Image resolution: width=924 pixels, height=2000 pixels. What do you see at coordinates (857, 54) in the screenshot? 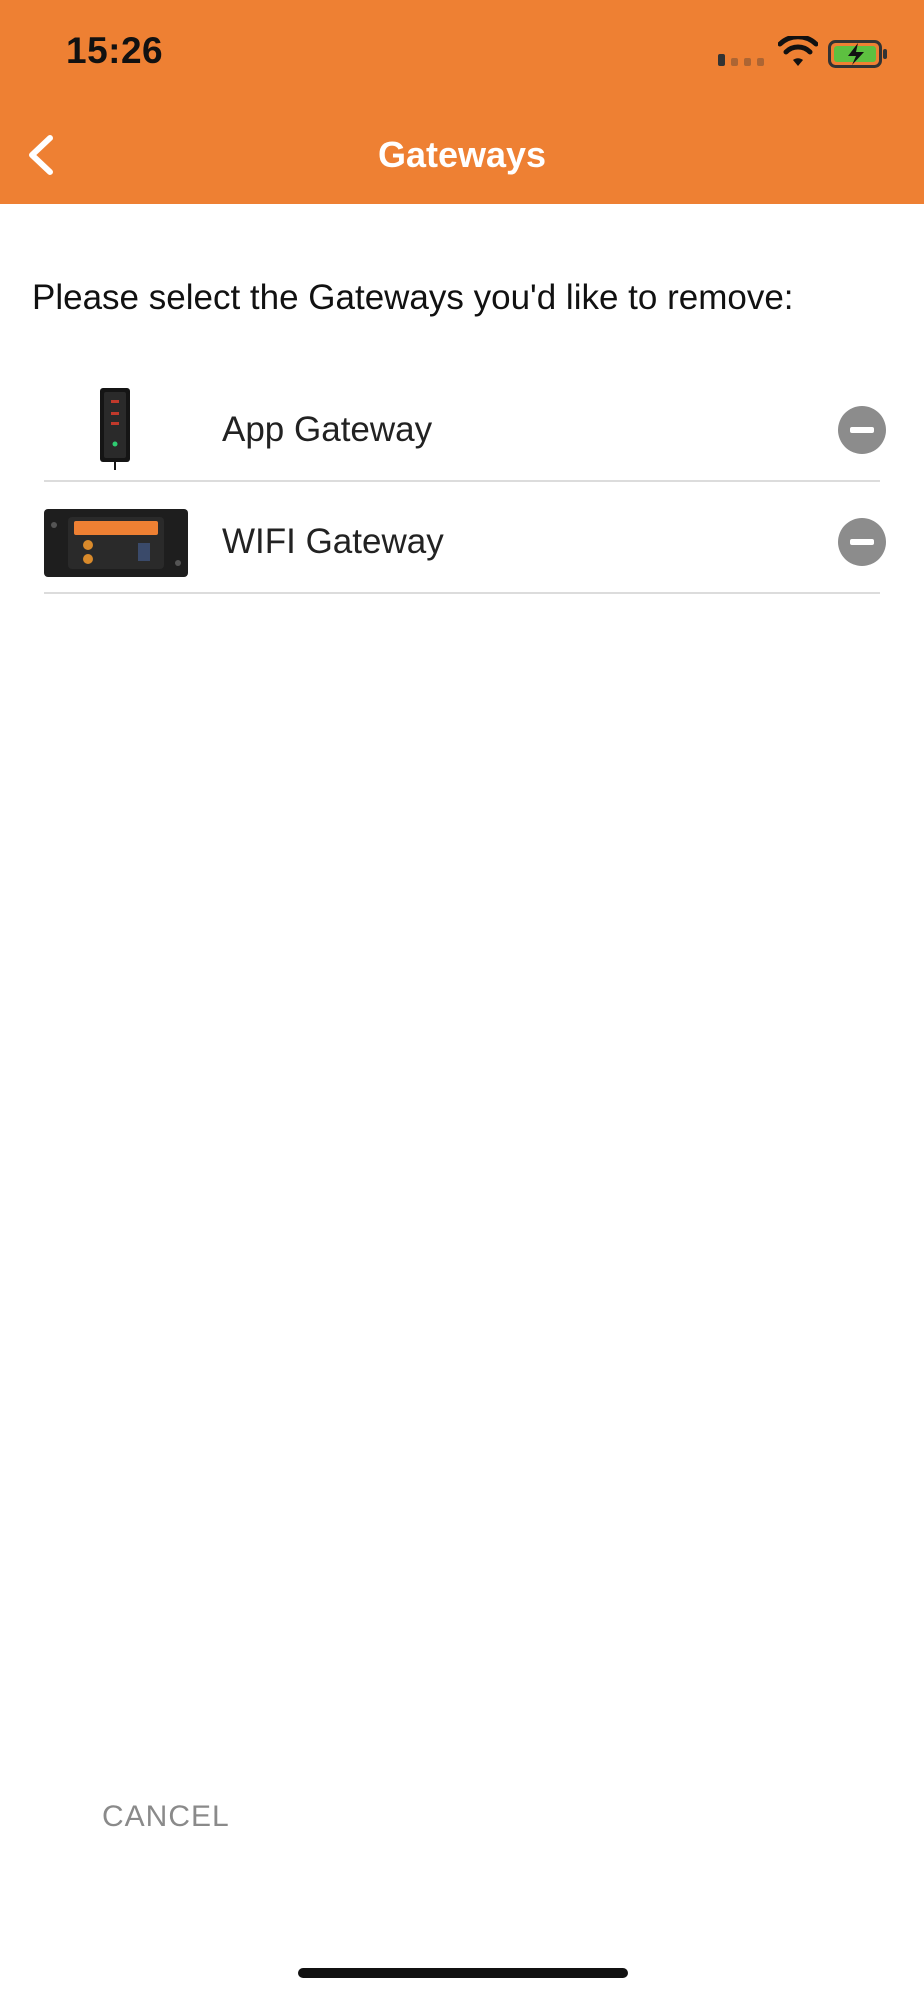
I see `battery-charging-icon` at bounding box center [857, 54].